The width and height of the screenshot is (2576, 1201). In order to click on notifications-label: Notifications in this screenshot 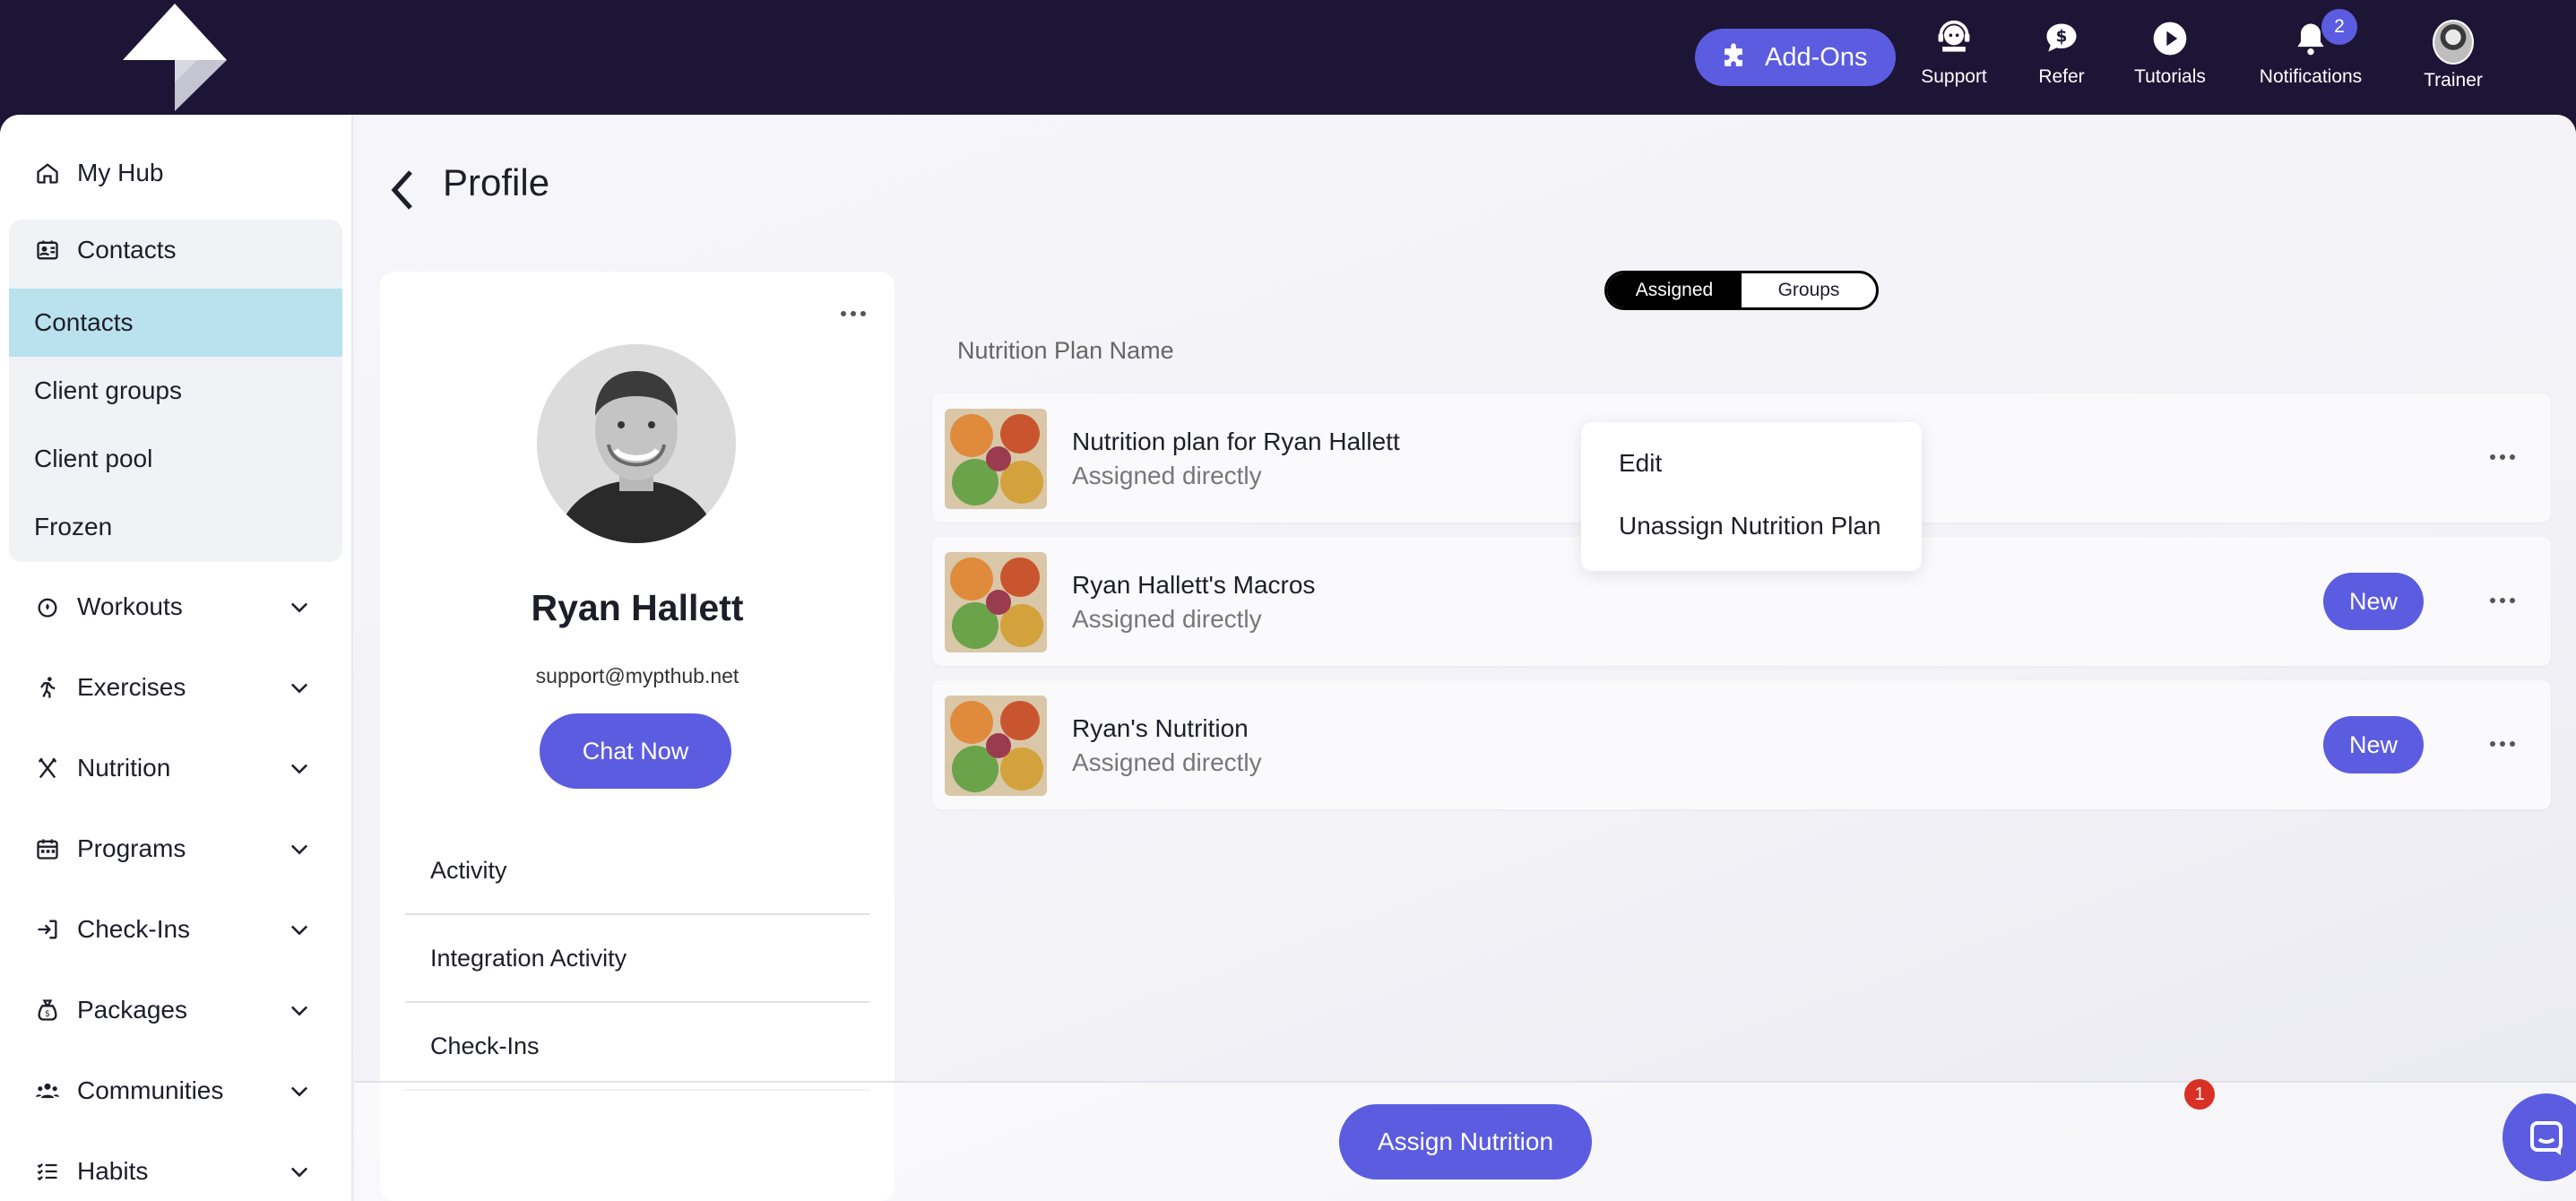, I will do `click(2311, 76)`.